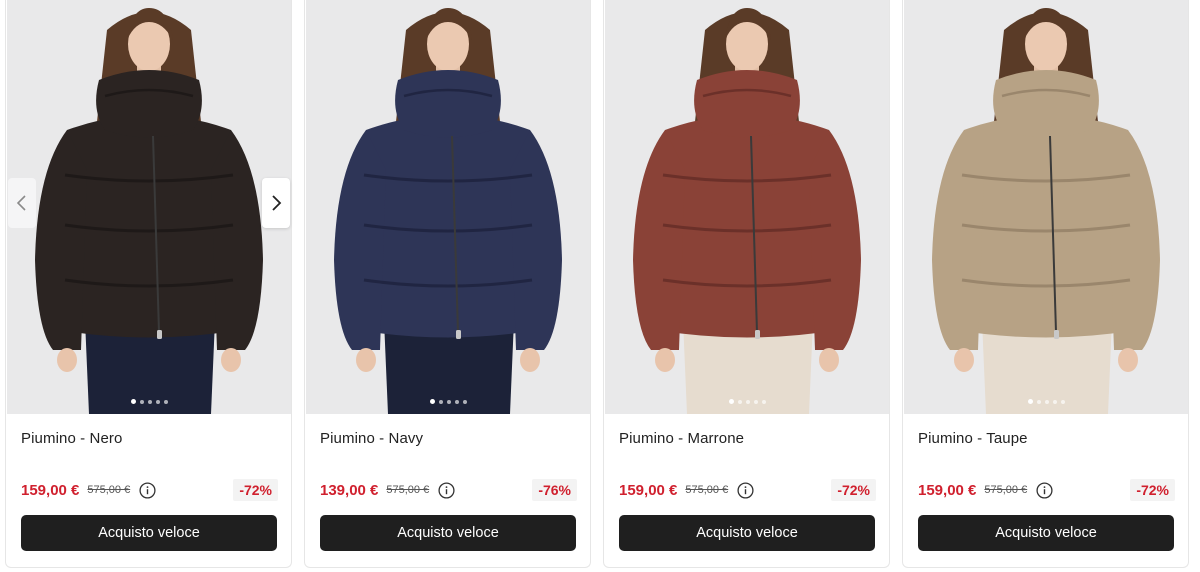  What do you see at coordinates (973, 438) in the screenshot?
I see `product-name: Piumino - Taupe` at bounding box center [973, 438].